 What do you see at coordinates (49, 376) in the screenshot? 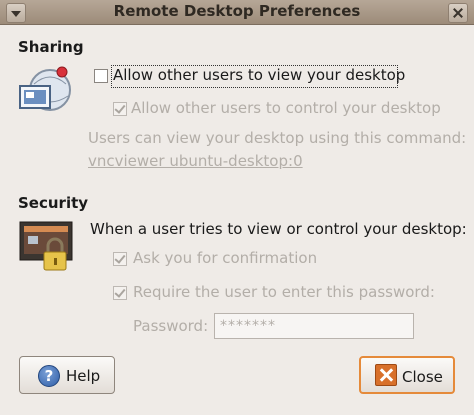
I see `help-icon: ?` at bounding box center [49, 376].